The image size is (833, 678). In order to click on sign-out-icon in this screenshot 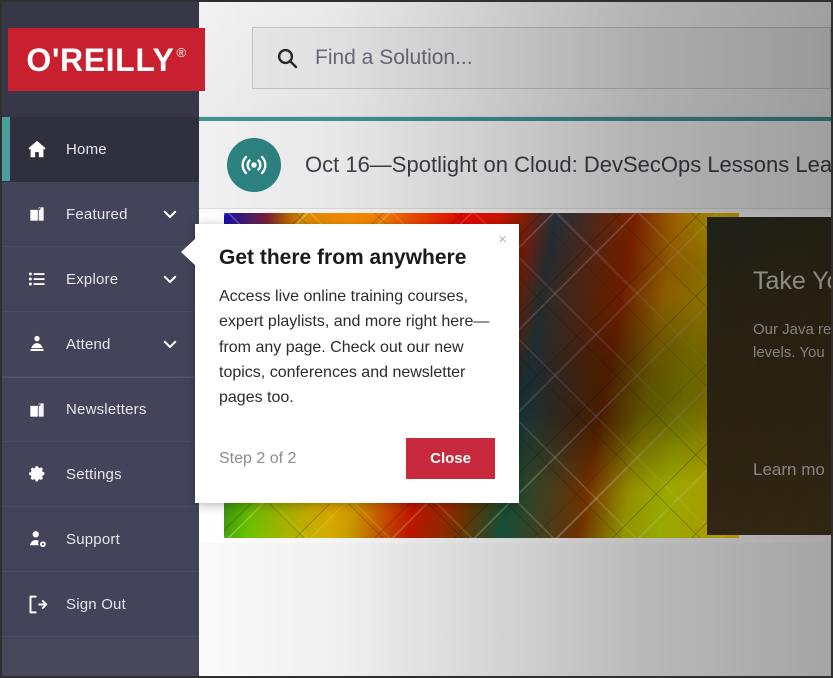, I will do `click(37, 604)`.